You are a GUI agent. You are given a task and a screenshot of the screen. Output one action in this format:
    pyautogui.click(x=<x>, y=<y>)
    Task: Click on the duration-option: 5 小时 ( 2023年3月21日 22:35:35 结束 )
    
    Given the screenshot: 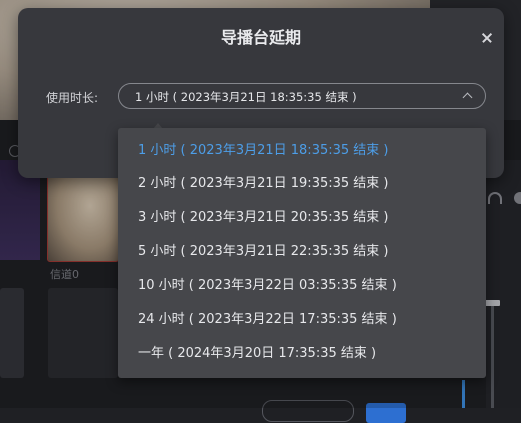 What is the action you would take?
    pyautogui.click(x=263, y=252)
    